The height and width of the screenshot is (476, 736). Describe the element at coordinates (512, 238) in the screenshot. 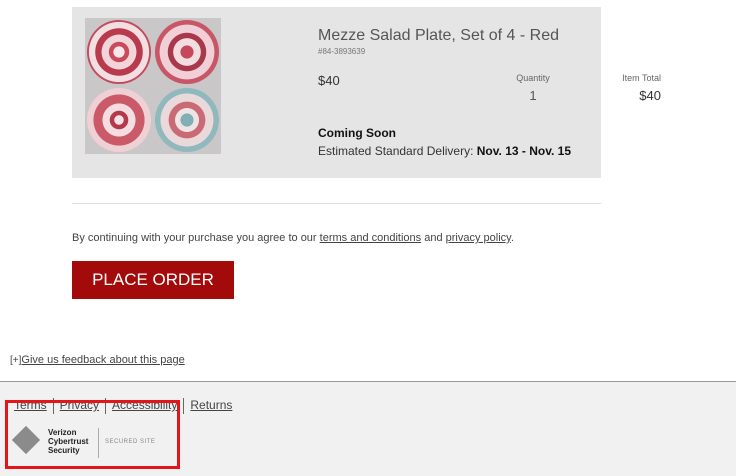

I see `agreement-suffix: .` at that location.